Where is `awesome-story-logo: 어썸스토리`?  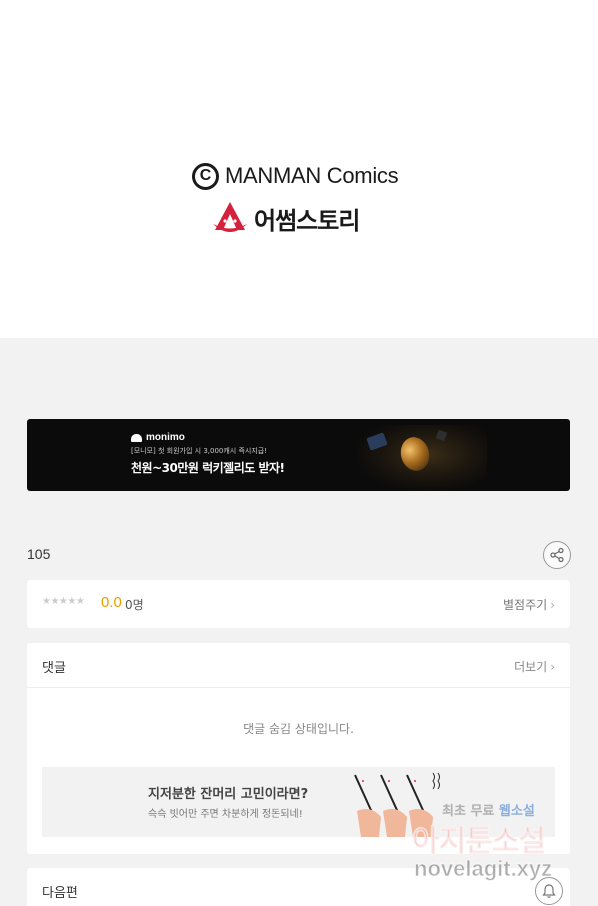
awesome-story-logo: 어썸스토리 is located at coordinates (285, 218).